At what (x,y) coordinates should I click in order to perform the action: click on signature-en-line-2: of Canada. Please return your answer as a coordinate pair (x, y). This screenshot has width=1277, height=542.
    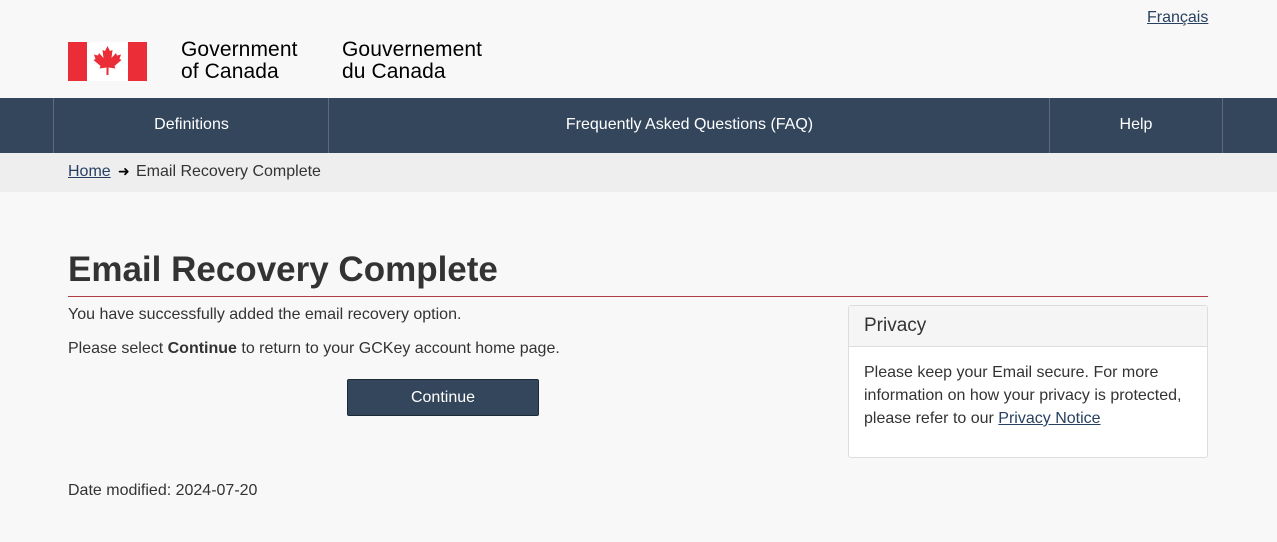
    Looking at the image, I should click on (230, 71).